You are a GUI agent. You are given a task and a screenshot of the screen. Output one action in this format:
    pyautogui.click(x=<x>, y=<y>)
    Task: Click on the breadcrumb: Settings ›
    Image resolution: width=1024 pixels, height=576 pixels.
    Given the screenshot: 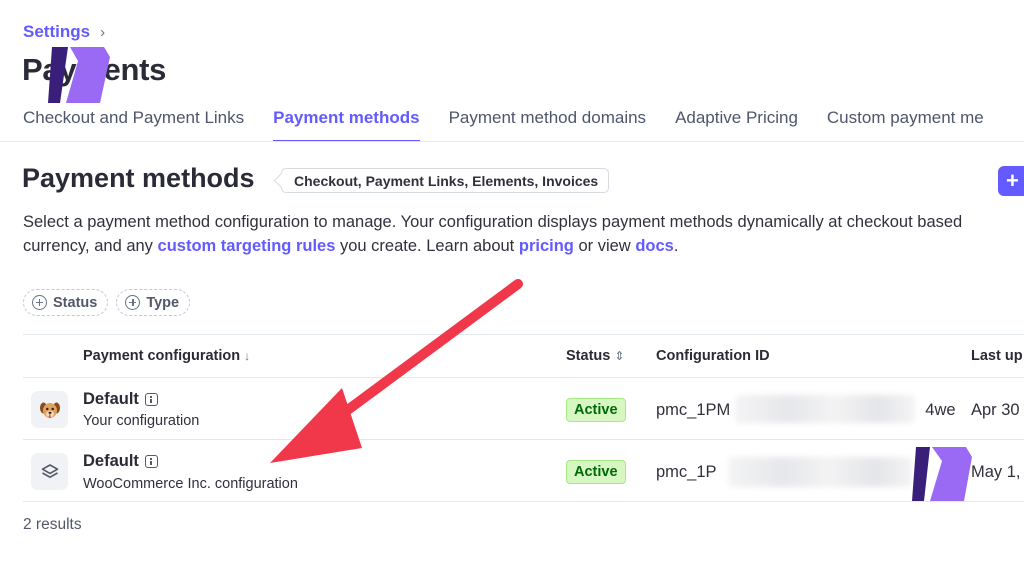 What is the action you would take?
    pyautogui.click(x=64, y=32)
    